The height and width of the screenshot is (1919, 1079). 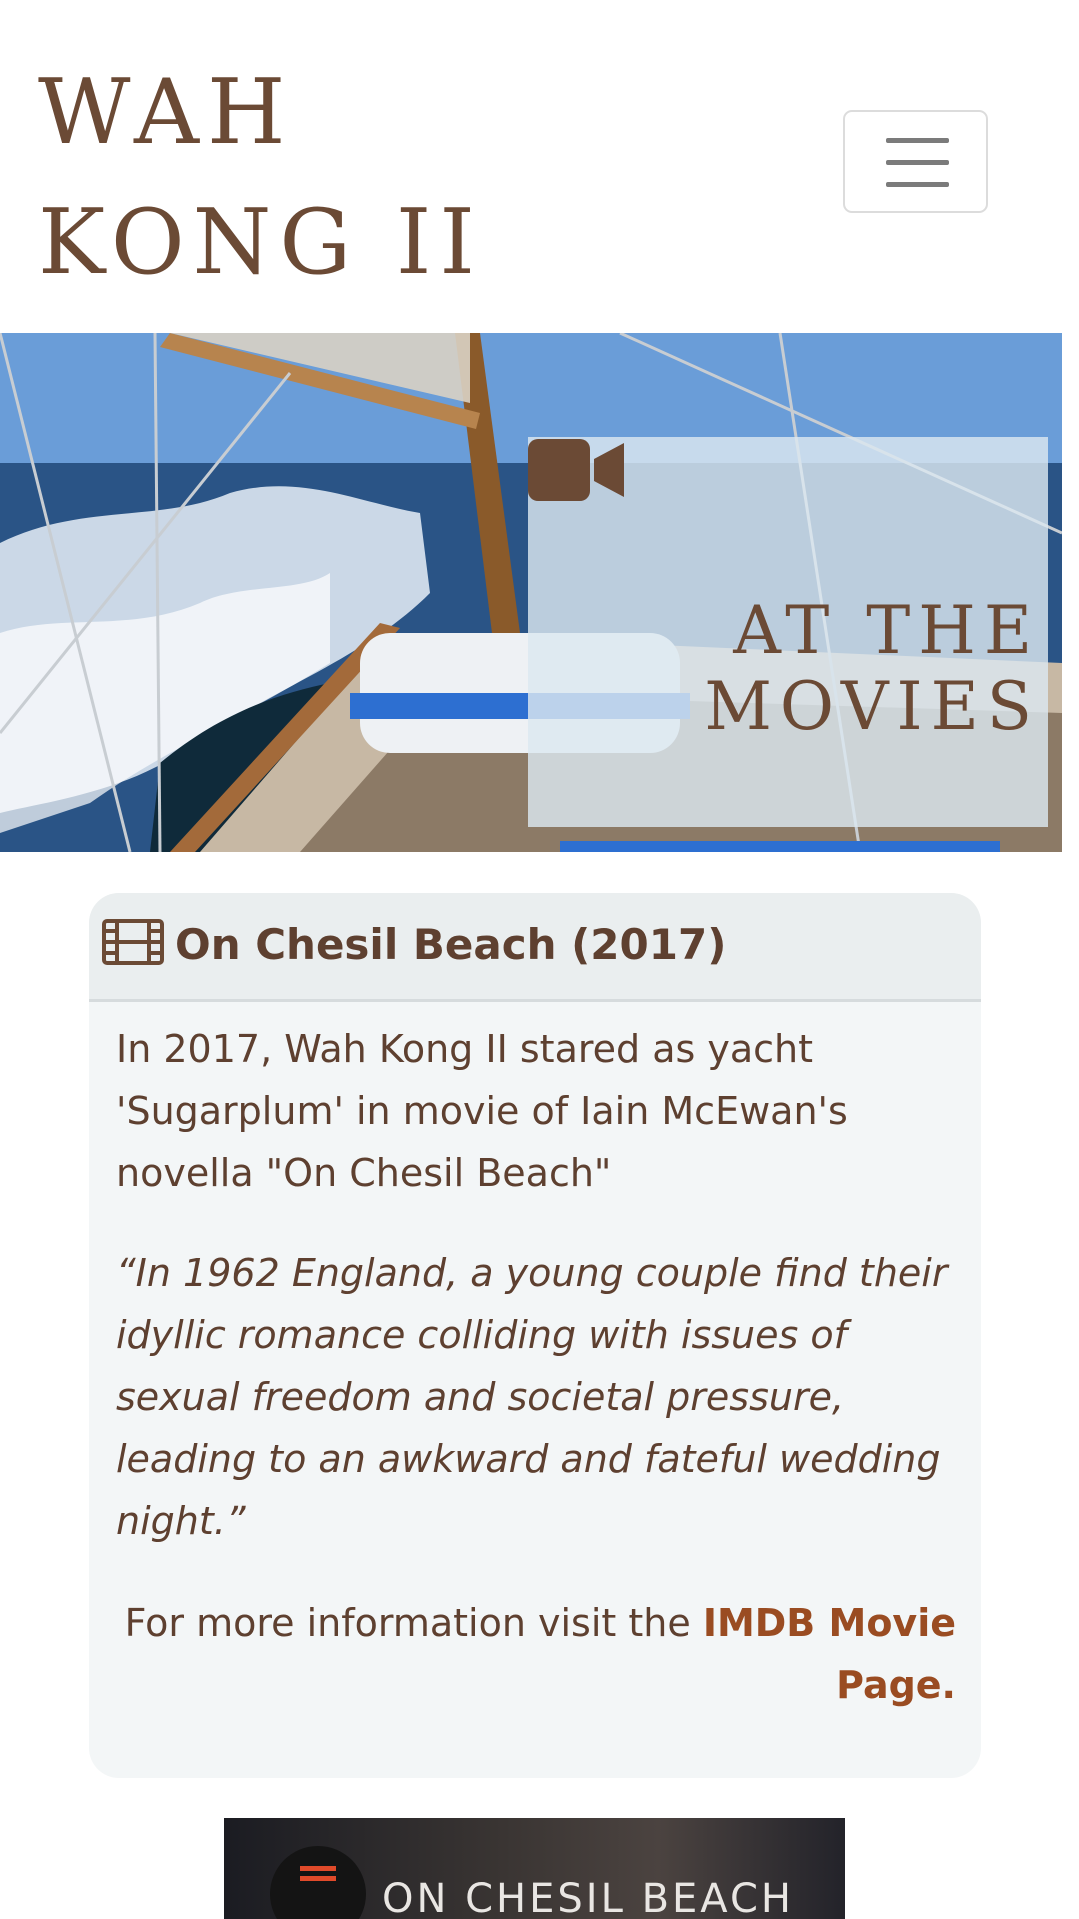 I want to click on hero-title: AT THE MOVIES, so click(x=872, y=669).